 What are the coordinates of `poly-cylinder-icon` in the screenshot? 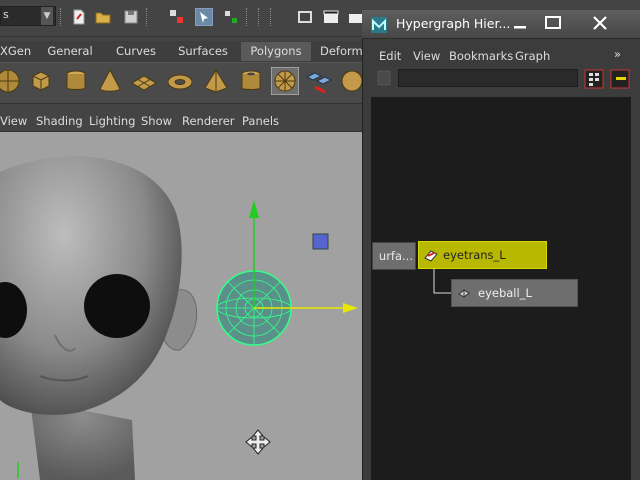 It's located at (76, 81).